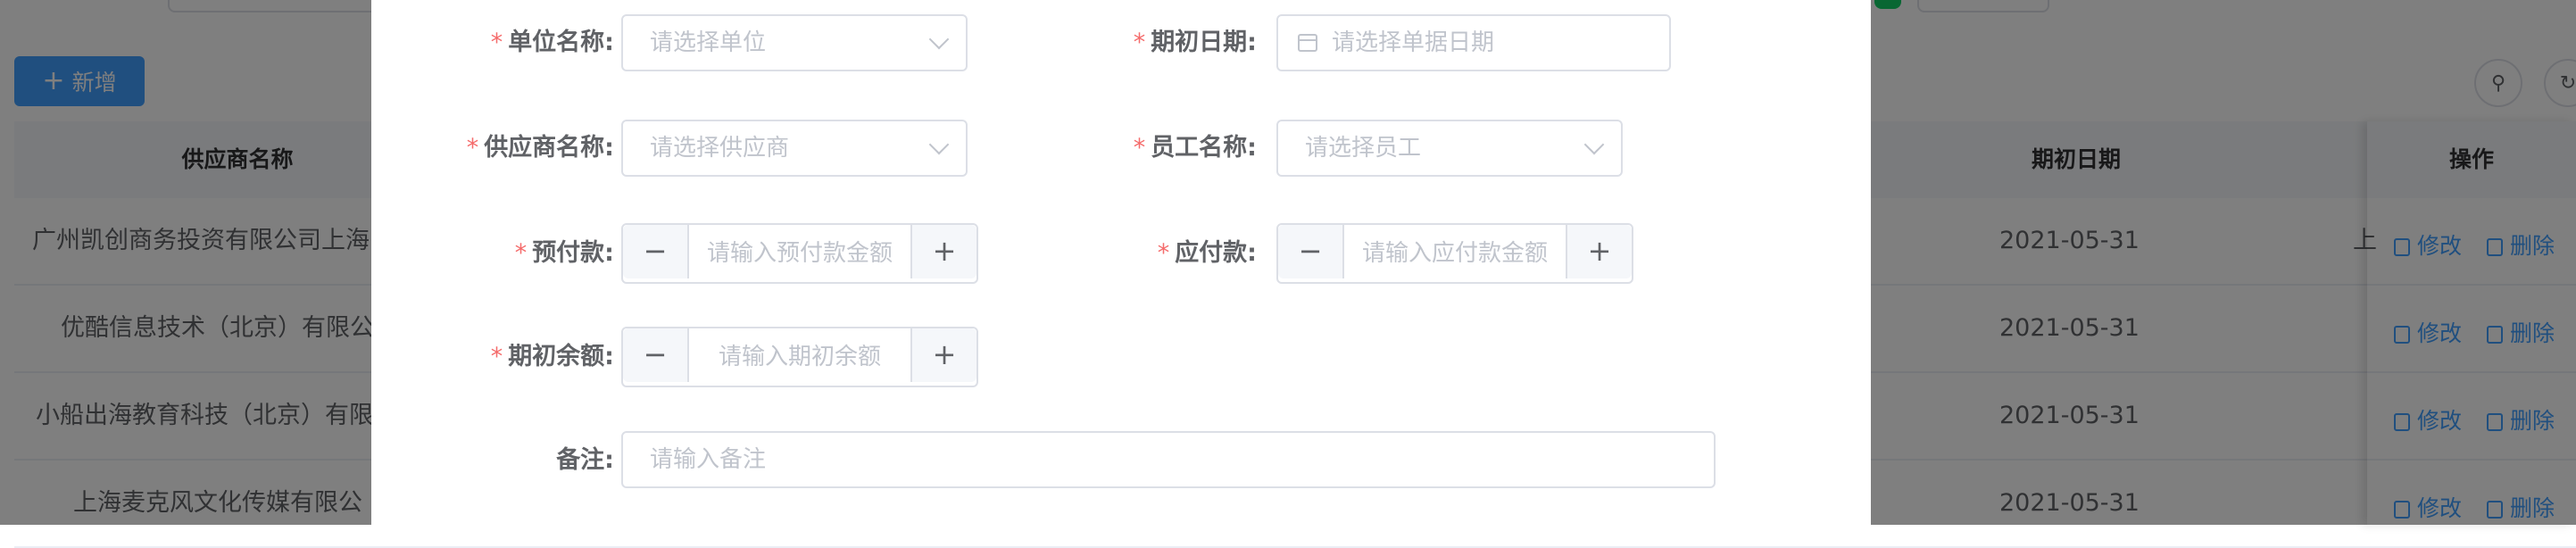  What do you see at coordinates (573, 253) in the screenshot?
I see `prepay-label-text: 预付款:` at bounding box center [573, 253].